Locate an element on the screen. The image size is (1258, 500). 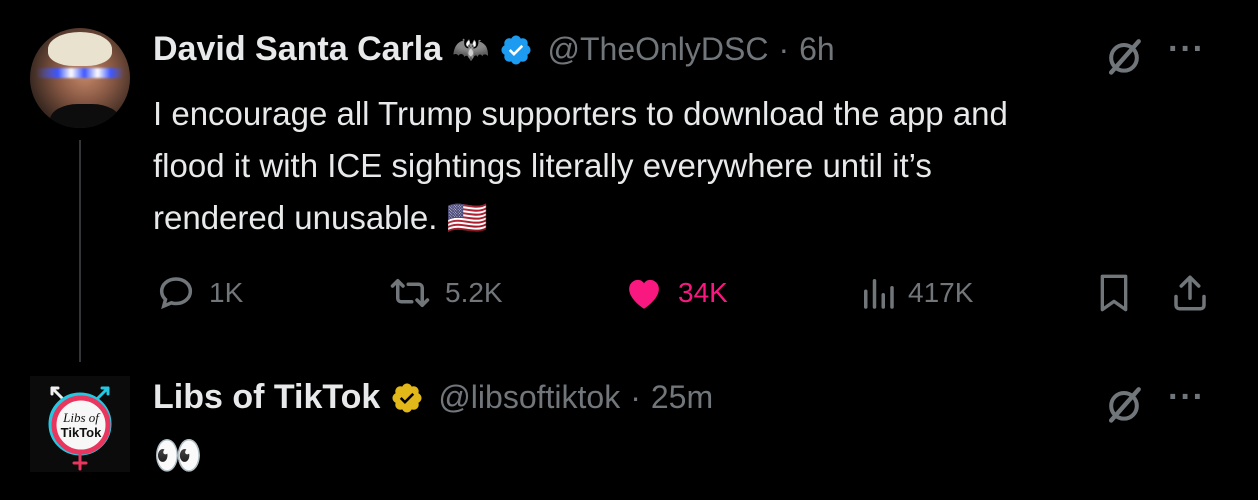
tweet1-handle: @TheOnlyDSC is located at coordinates (657, 49).